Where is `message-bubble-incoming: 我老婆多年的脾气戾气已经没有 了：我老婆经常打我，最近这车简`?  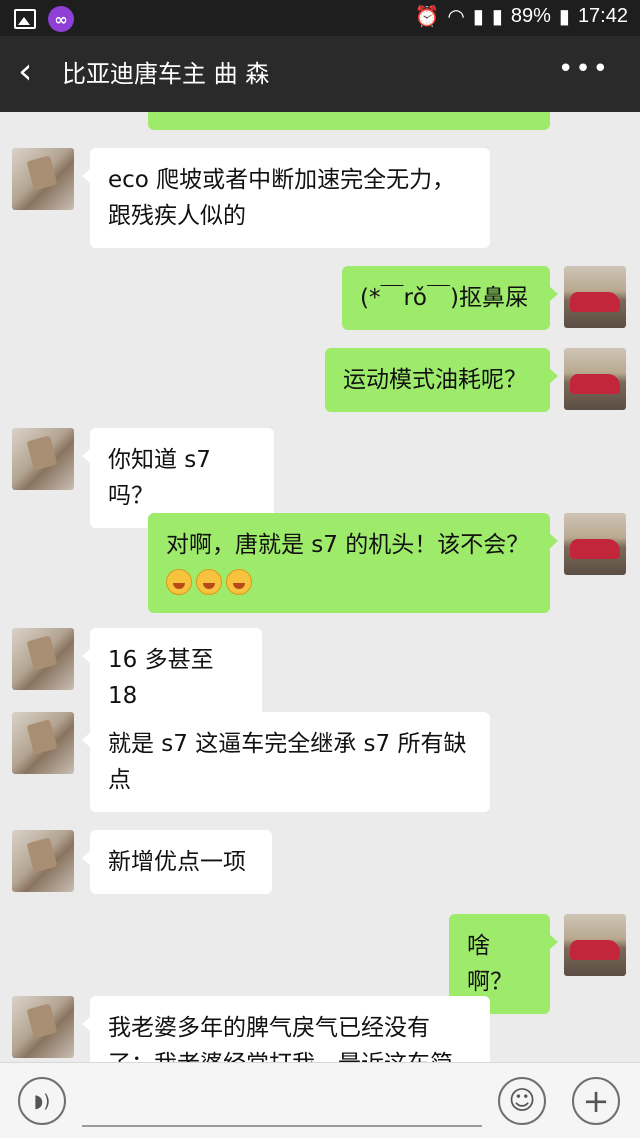 message-bubble-incoming: 我老婆多年的脾气戾气已经没有 了：我老婆经常打我，最近这车简 is located at coordinates (286, 1029).